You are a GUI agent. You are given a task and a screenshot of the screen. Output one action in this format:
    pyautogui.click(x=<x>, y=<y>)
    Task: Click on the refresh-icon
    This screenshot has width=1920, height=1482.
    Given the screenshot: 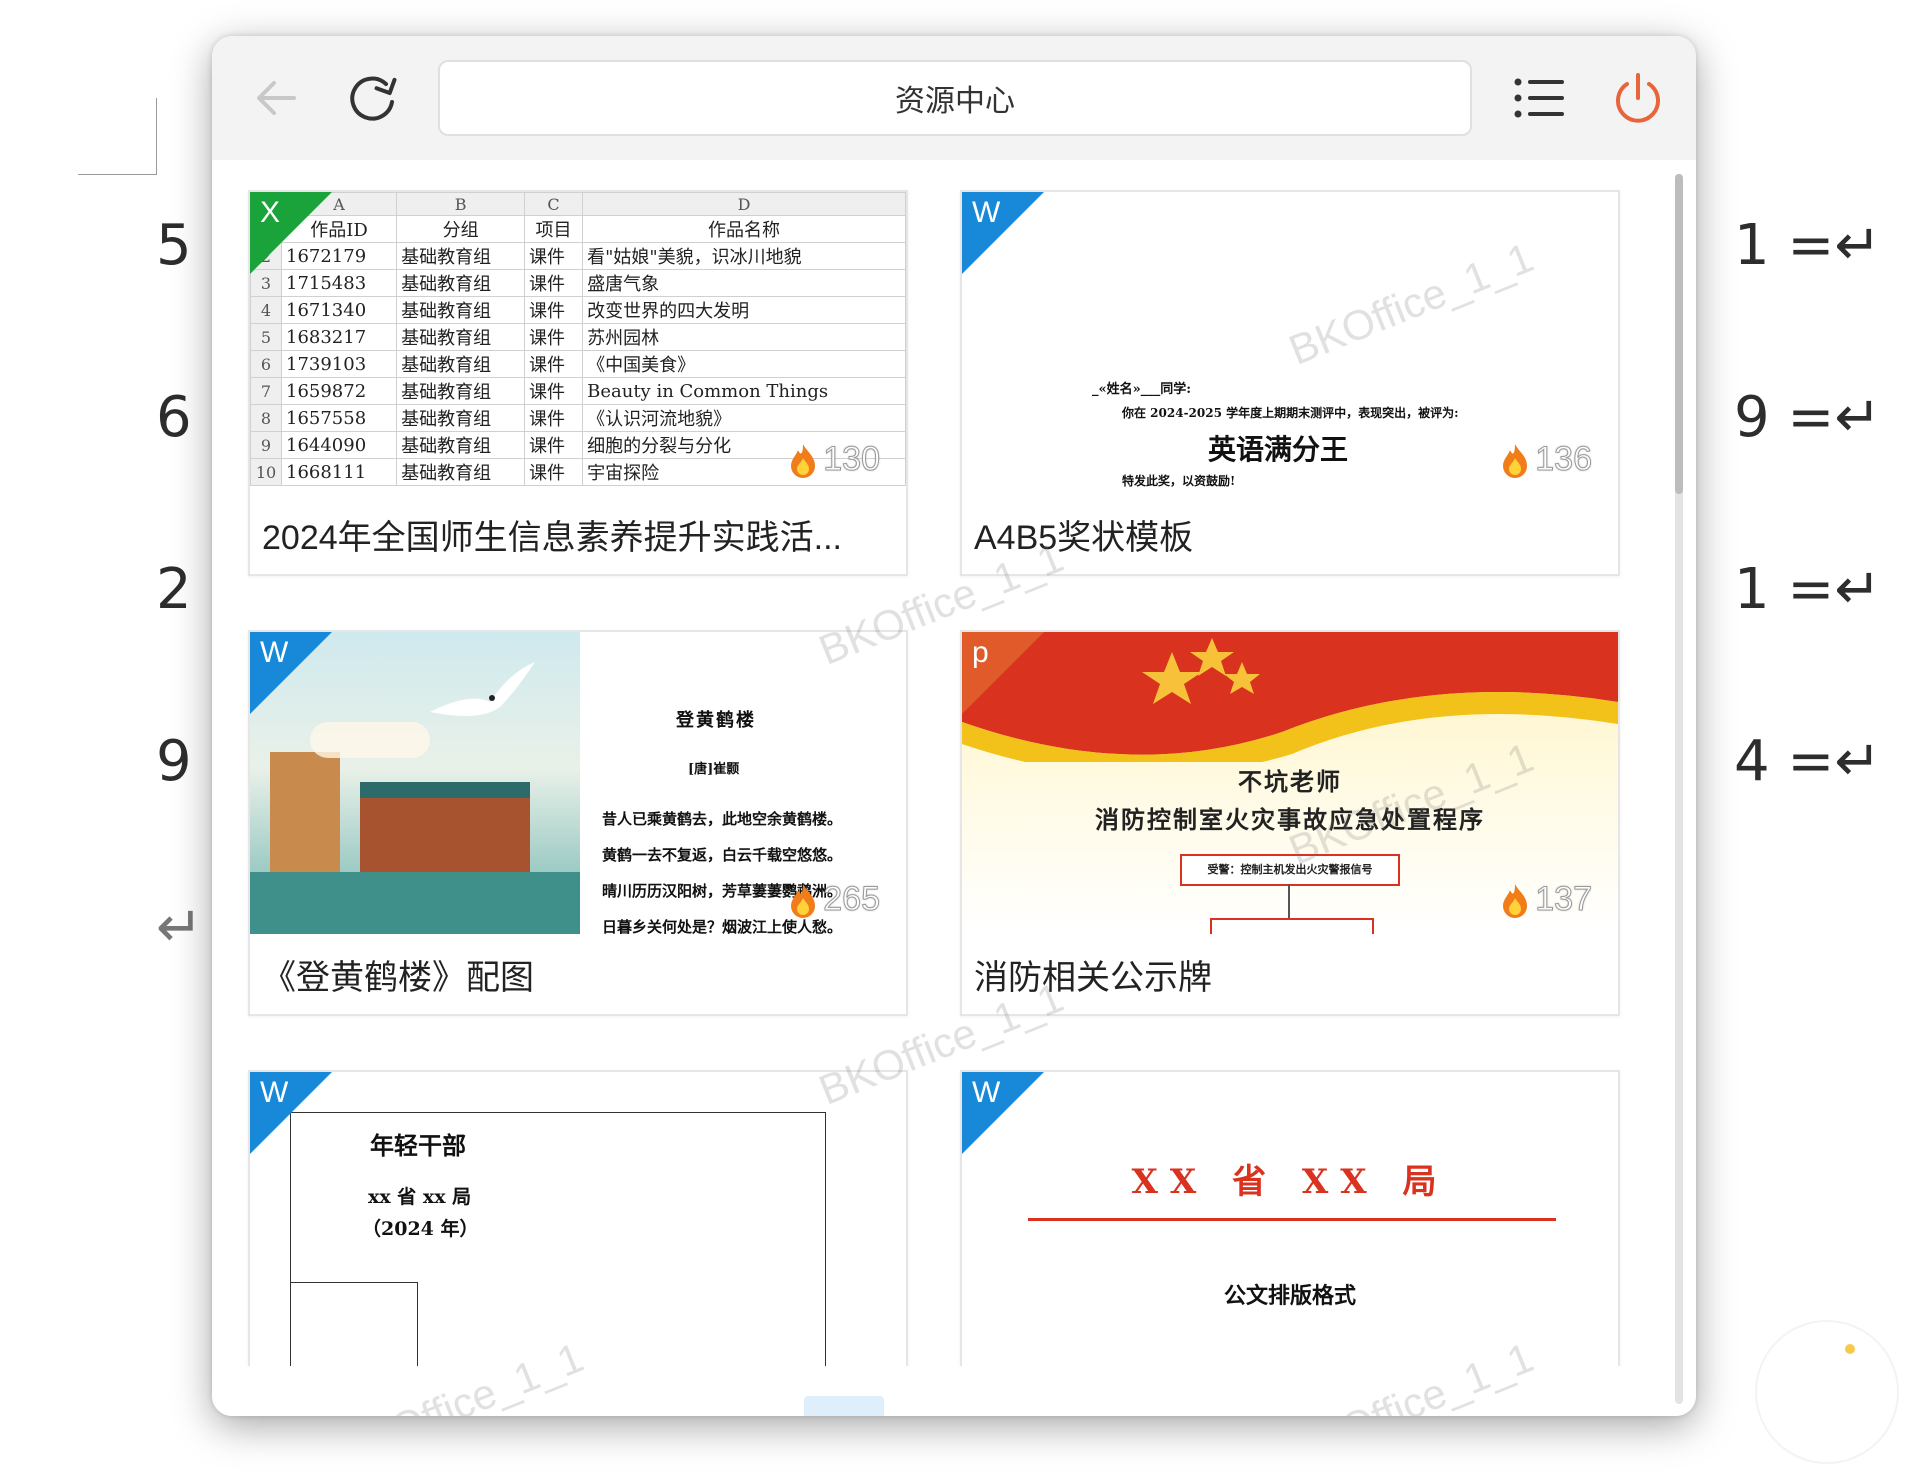 What is the action you would take?
    pyautogui.click(x=373, y=98)
    